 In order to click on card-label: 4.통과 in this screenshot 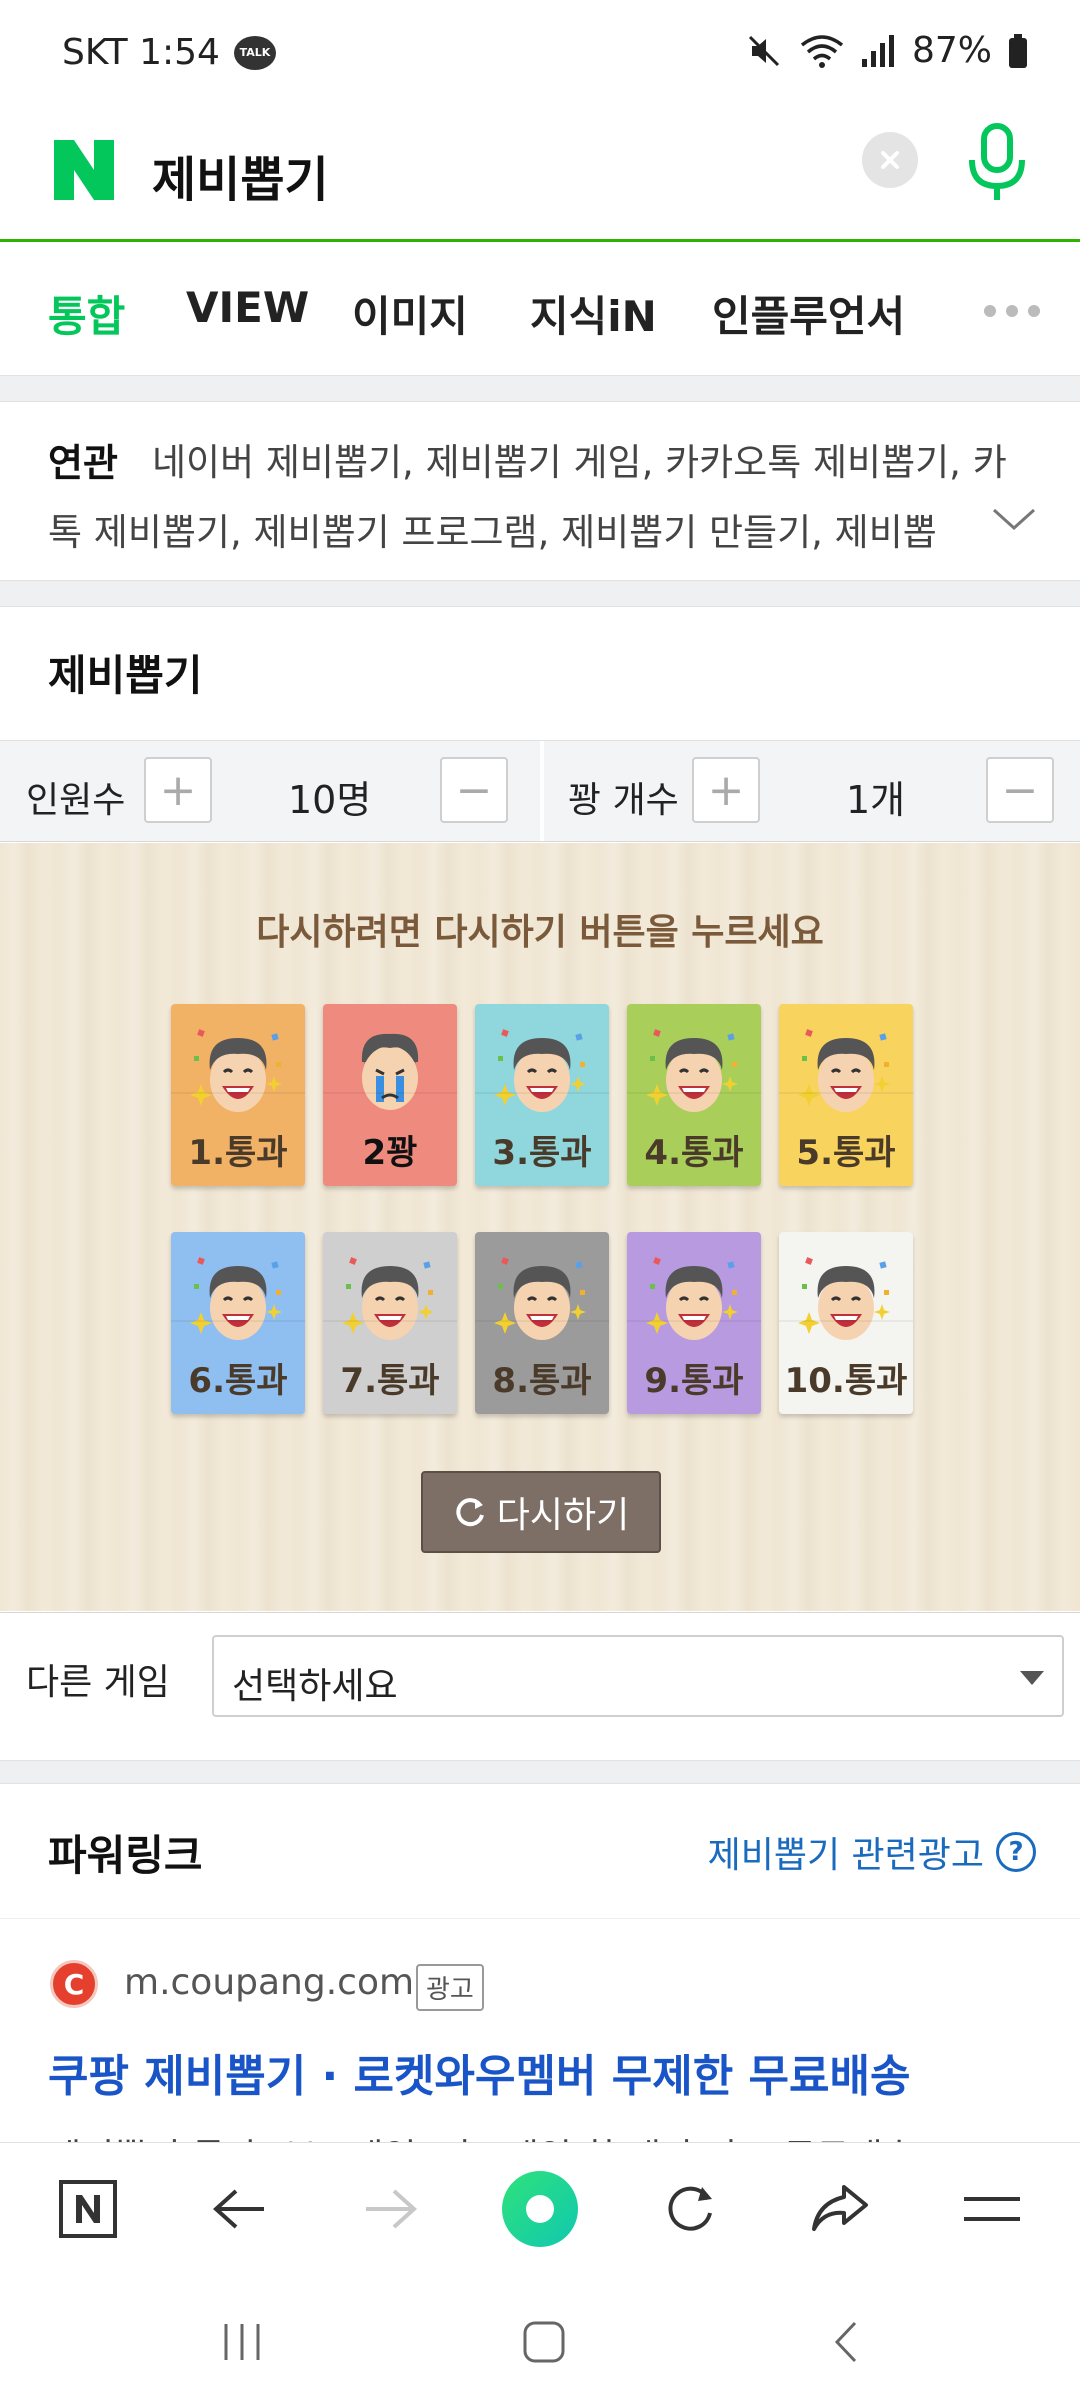, I will do `click(694, 1153)`.